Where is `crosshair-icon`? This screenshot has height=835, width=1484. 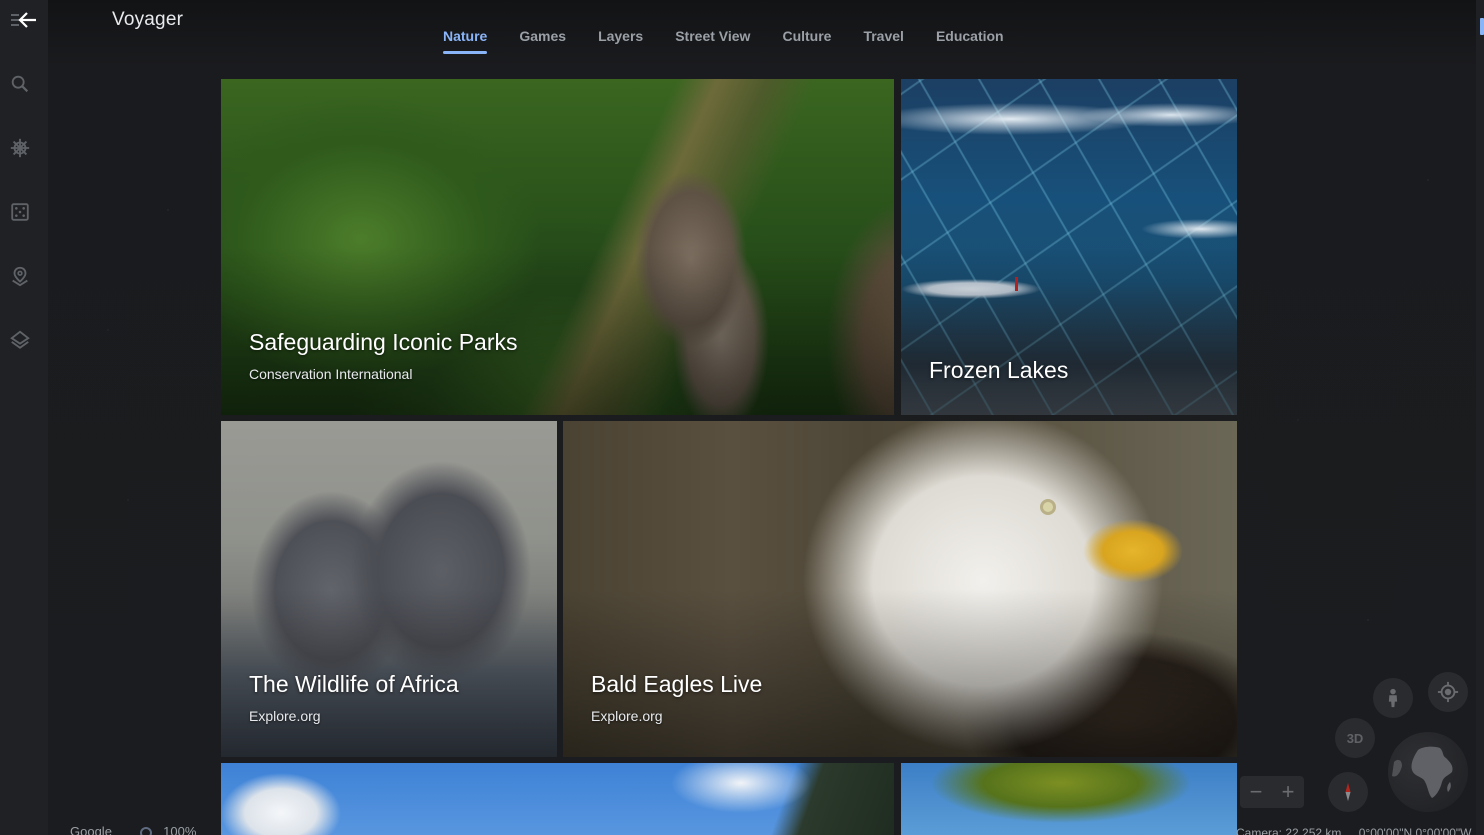 crosshair-icon is located at coordinates (1448, 692).